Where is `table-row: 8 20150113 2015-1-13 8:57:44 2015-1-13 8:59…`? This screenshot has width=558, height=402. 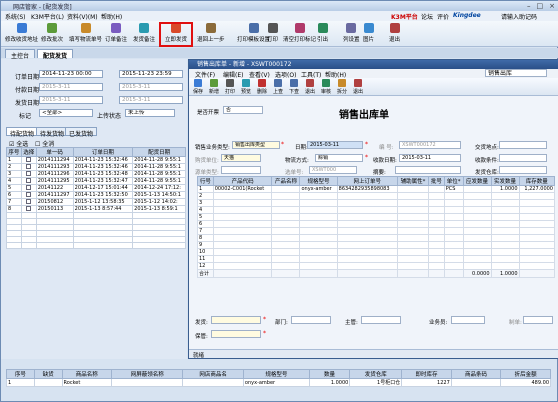 table-row: 8 20150113 2015-1-13 8:57:44 2015-1-13 8:59… is located at coordinates (96, 209).